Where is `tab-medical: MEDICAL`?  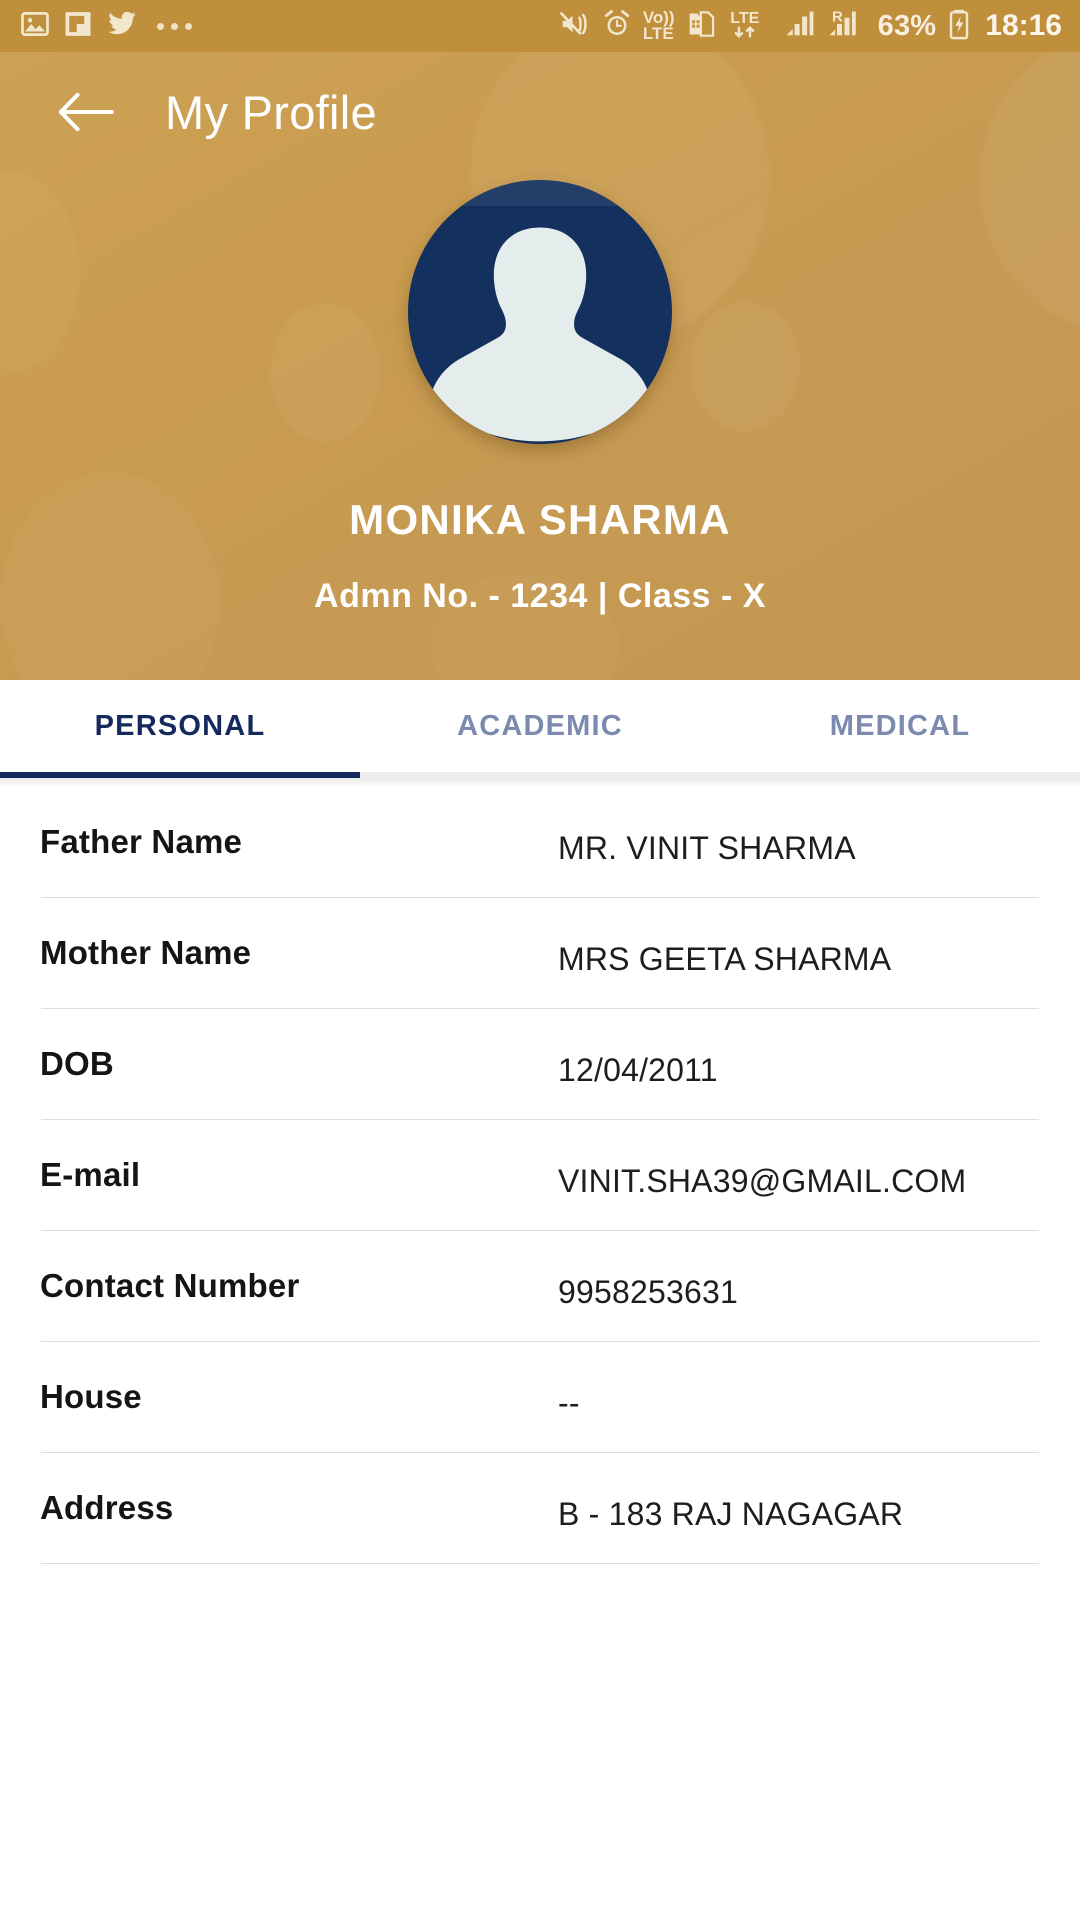 tab-medical: MEDICAL is located at coordinates (900, 726).